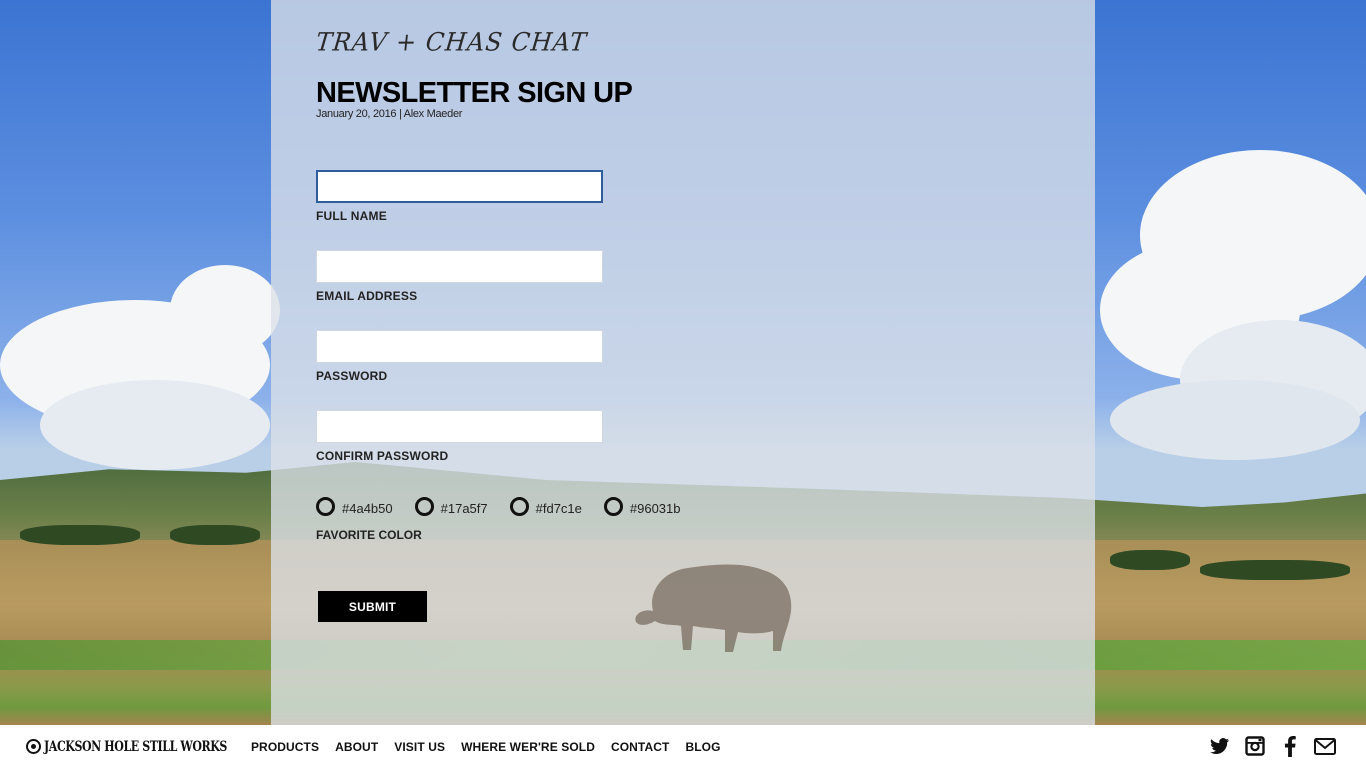 This screenshot has height=768, width=1366. What do you see at coordinates (367, 508) in the screenshot?
I see `color-option-label: #4a4b50` at bounding box center [367, 508].